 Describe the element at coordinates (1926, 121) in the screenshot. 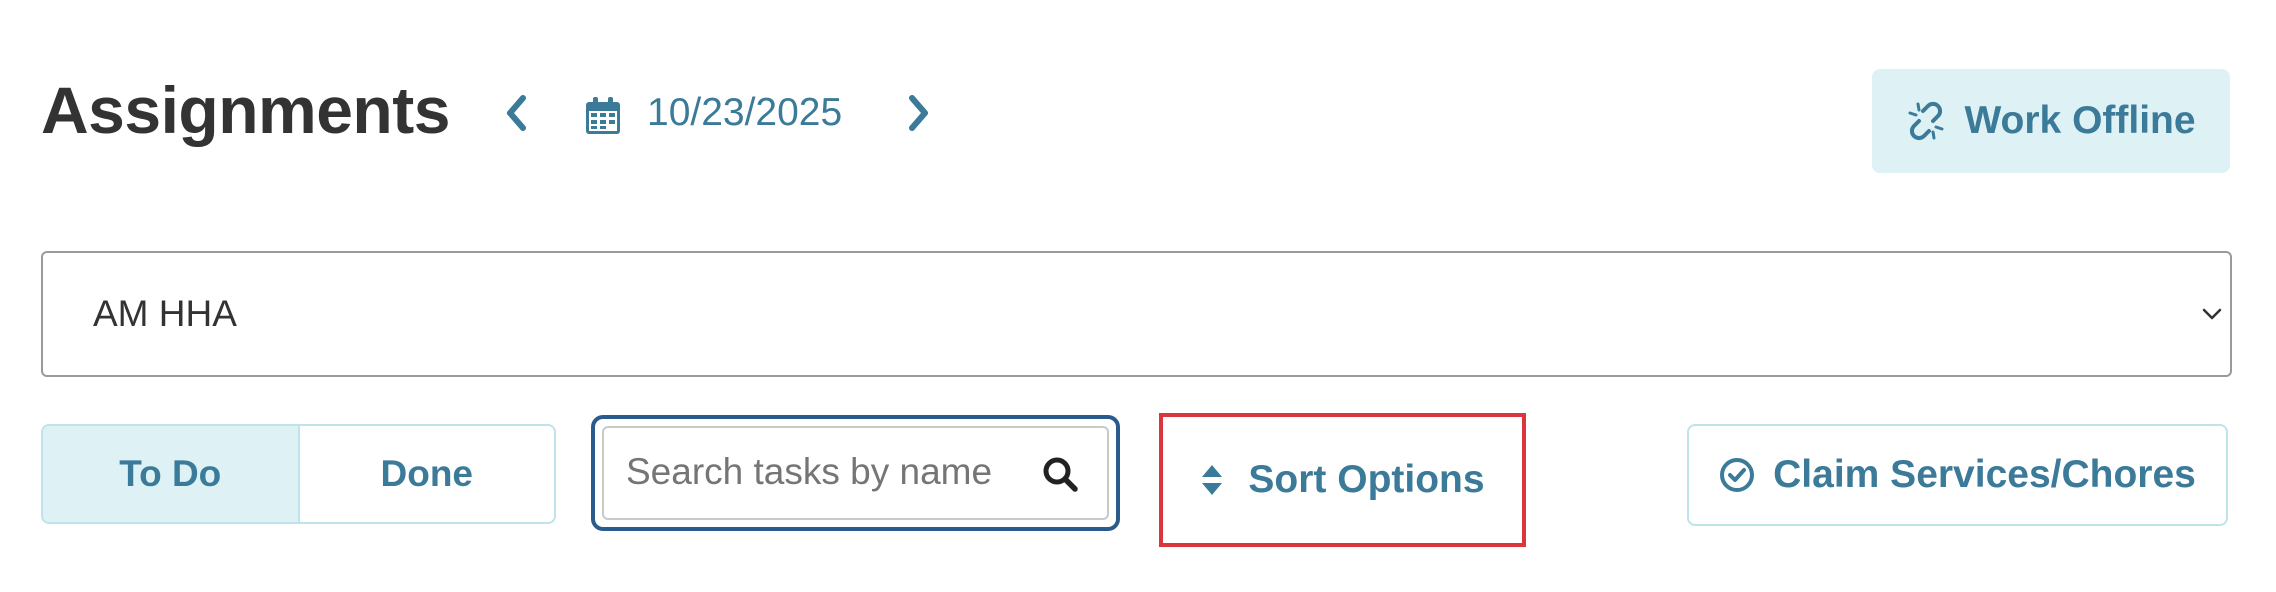

I see `broken-link-icon` at that location.